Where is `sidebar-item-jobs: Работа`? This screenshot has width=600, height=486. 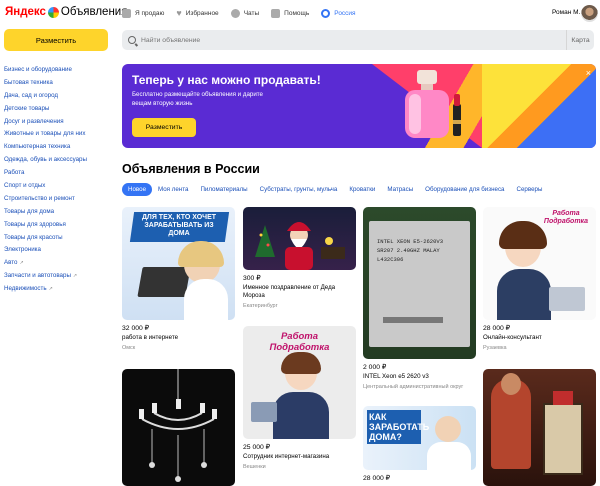 sidebar-item-jobs: Работа is located at coordinates (60, 173).